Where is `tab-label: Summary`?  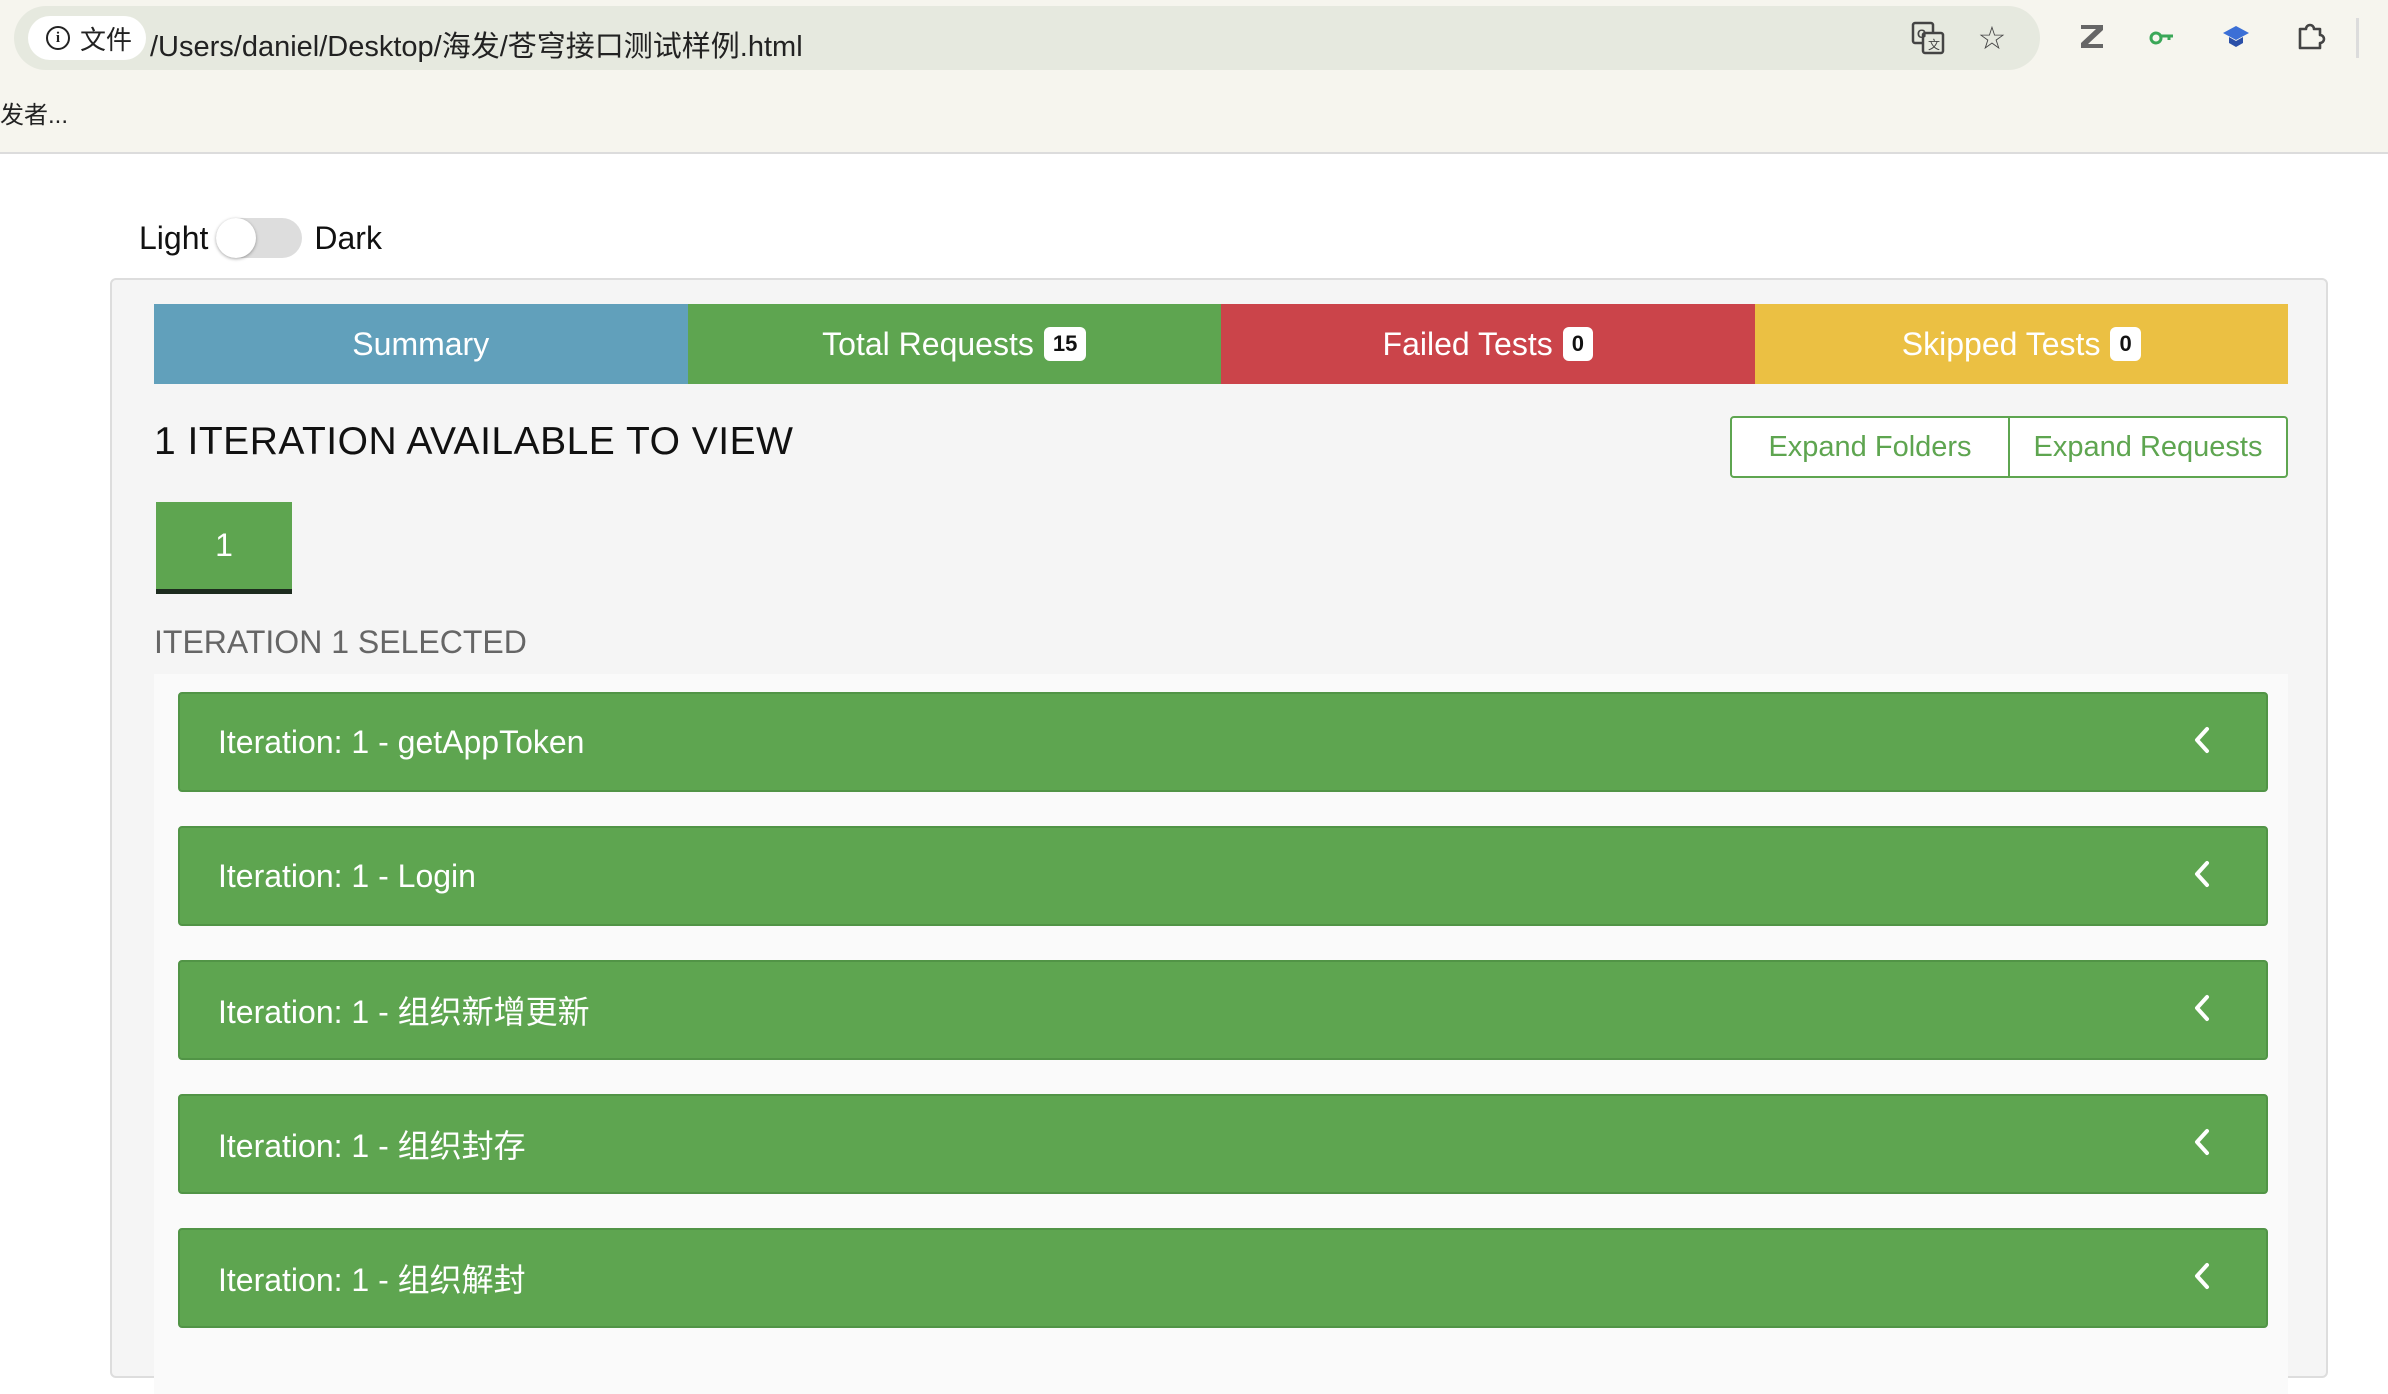
tab-label: Summary is located at coordinates (421, 343).